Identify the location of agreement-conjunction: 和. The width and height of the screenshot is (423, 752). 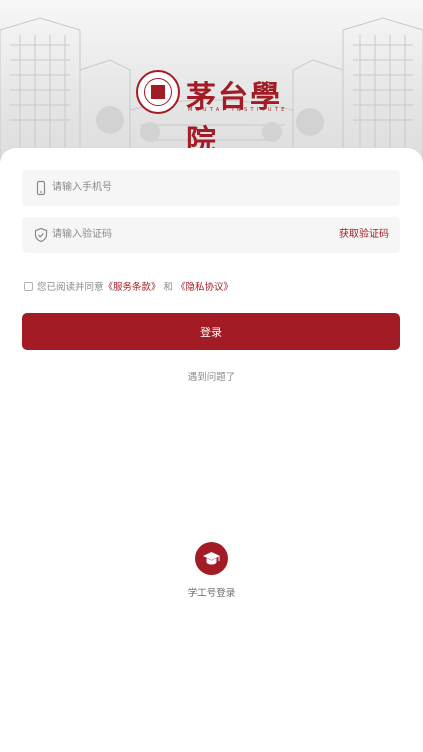
(168, 287).